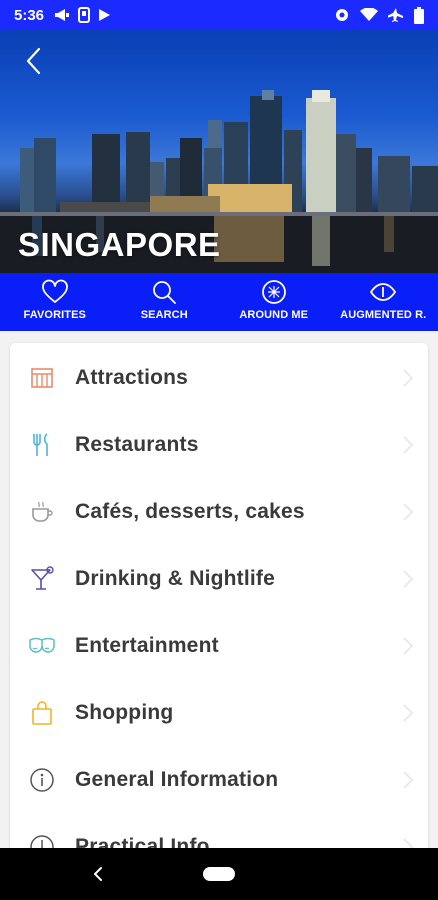 This screenshot has width=438, height=900. What do you see at coordinates (177, 779) in the screenshot?
I see `list-item-label: General Information` at bounding box center [177, 779].